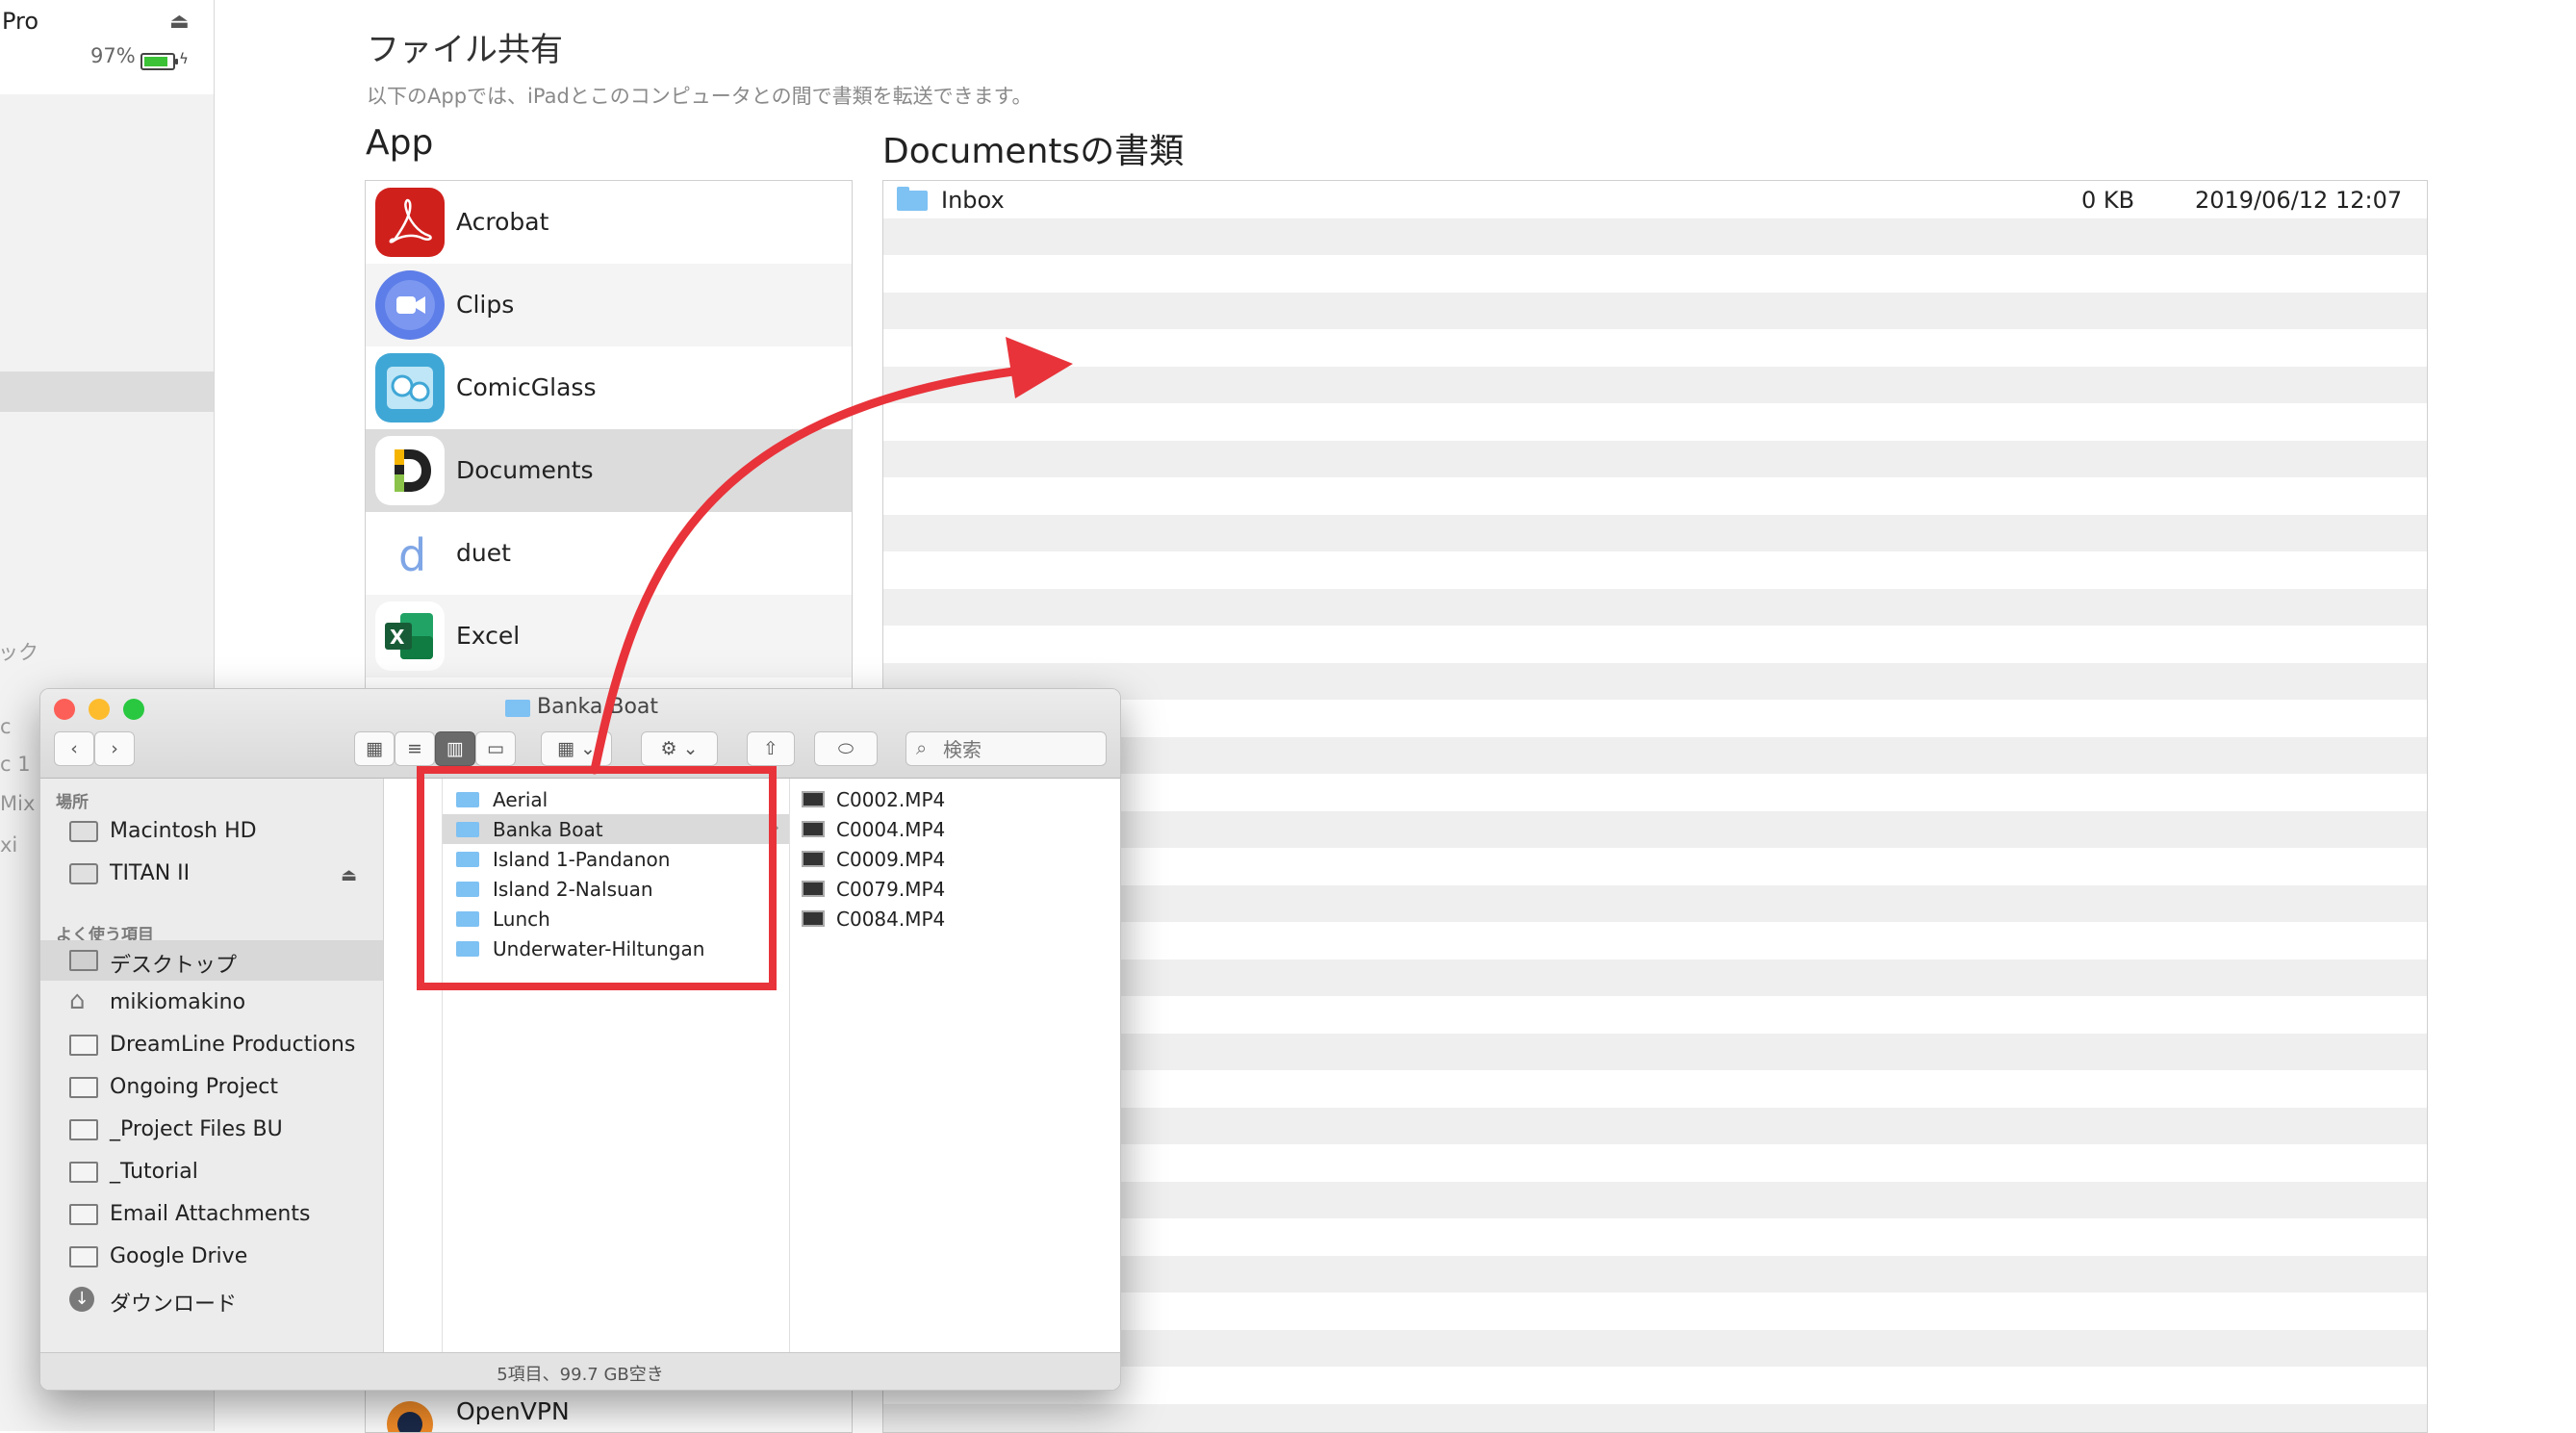 The height and width of the screenshot is (1433, 2576). Describe the element at coordinates (955, 829) in the screenshot. I see `file-row: C0004.MP4` at that location.